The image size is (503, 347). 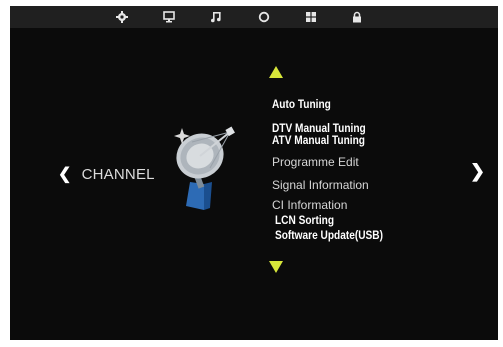 I want to click on prev-page-button: ❮ CHANNEL, so click(x=106, y=174).